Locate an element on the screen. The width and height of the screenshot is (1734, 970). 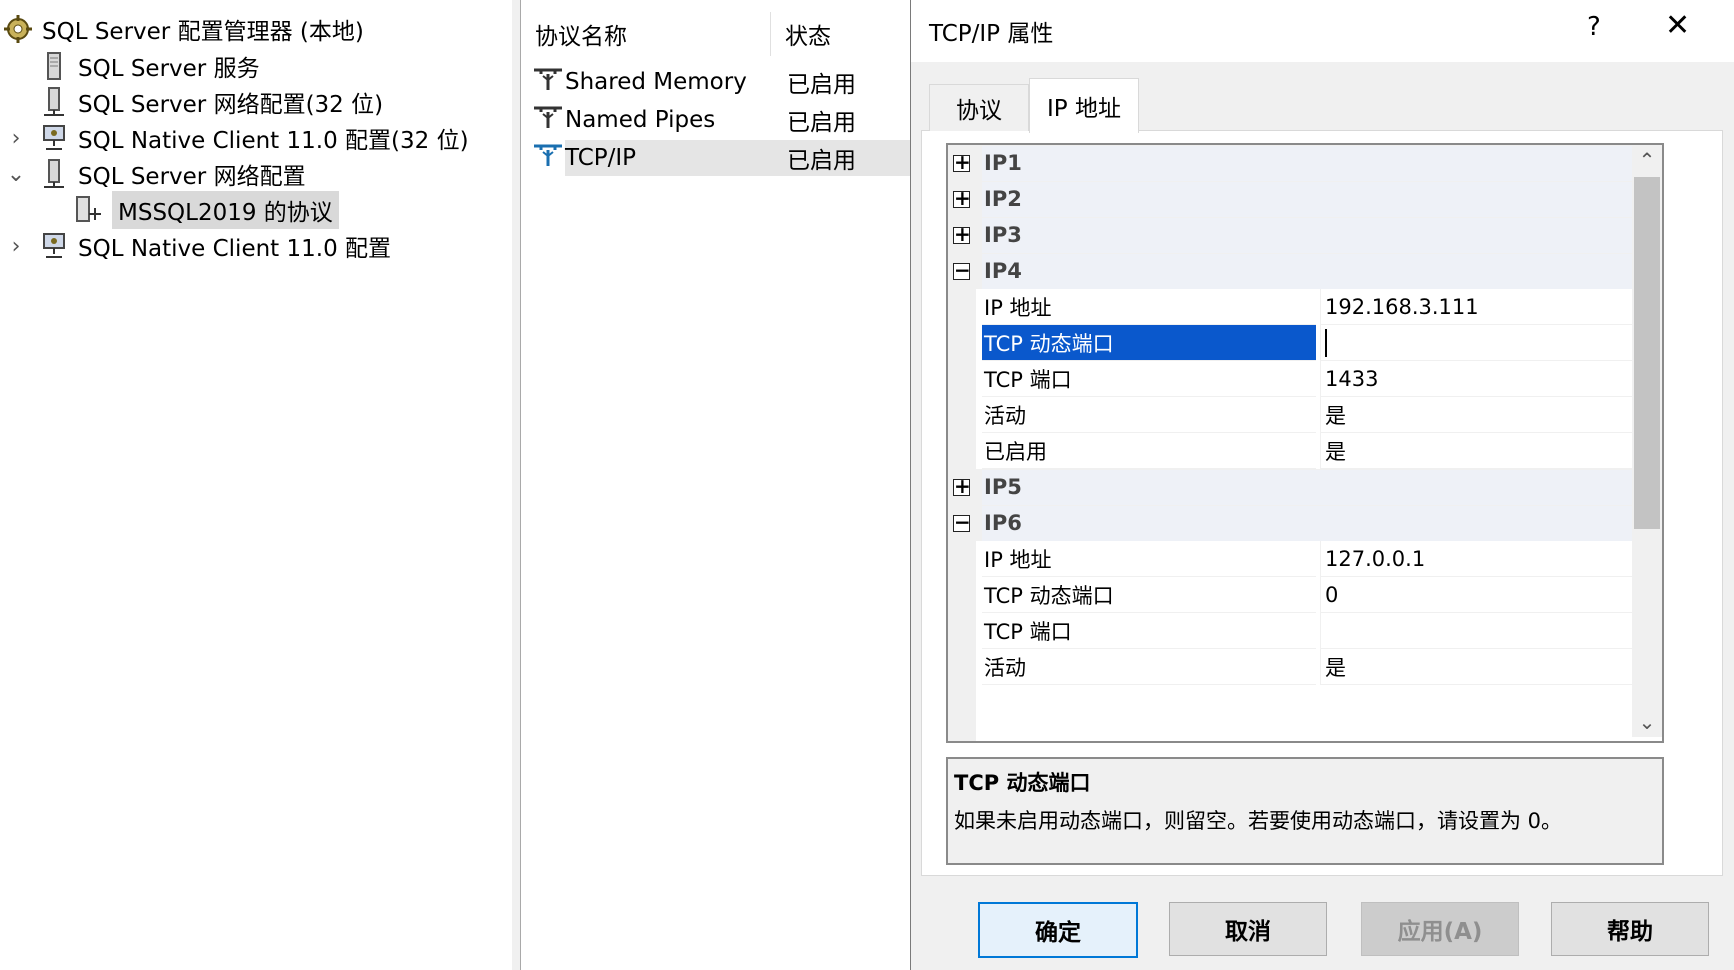
tree-item-services: SQL Server 服务 is located at coordinates (149, 66).